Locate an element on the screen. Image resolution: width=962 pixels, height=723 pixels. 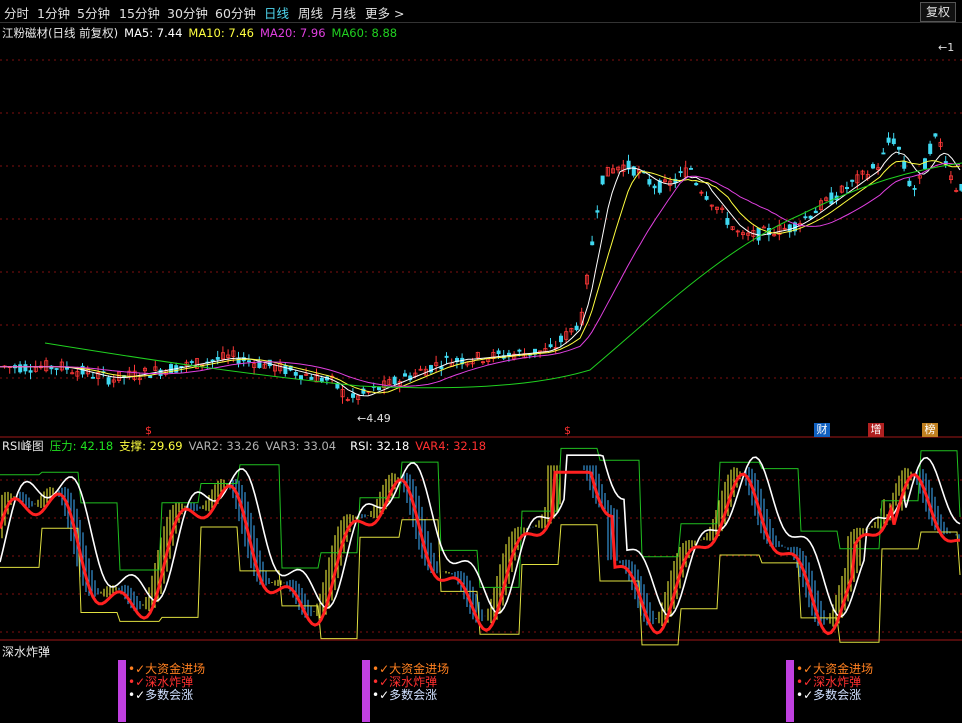
ranking-badge: 榜 is located at coordinates (930, 430).